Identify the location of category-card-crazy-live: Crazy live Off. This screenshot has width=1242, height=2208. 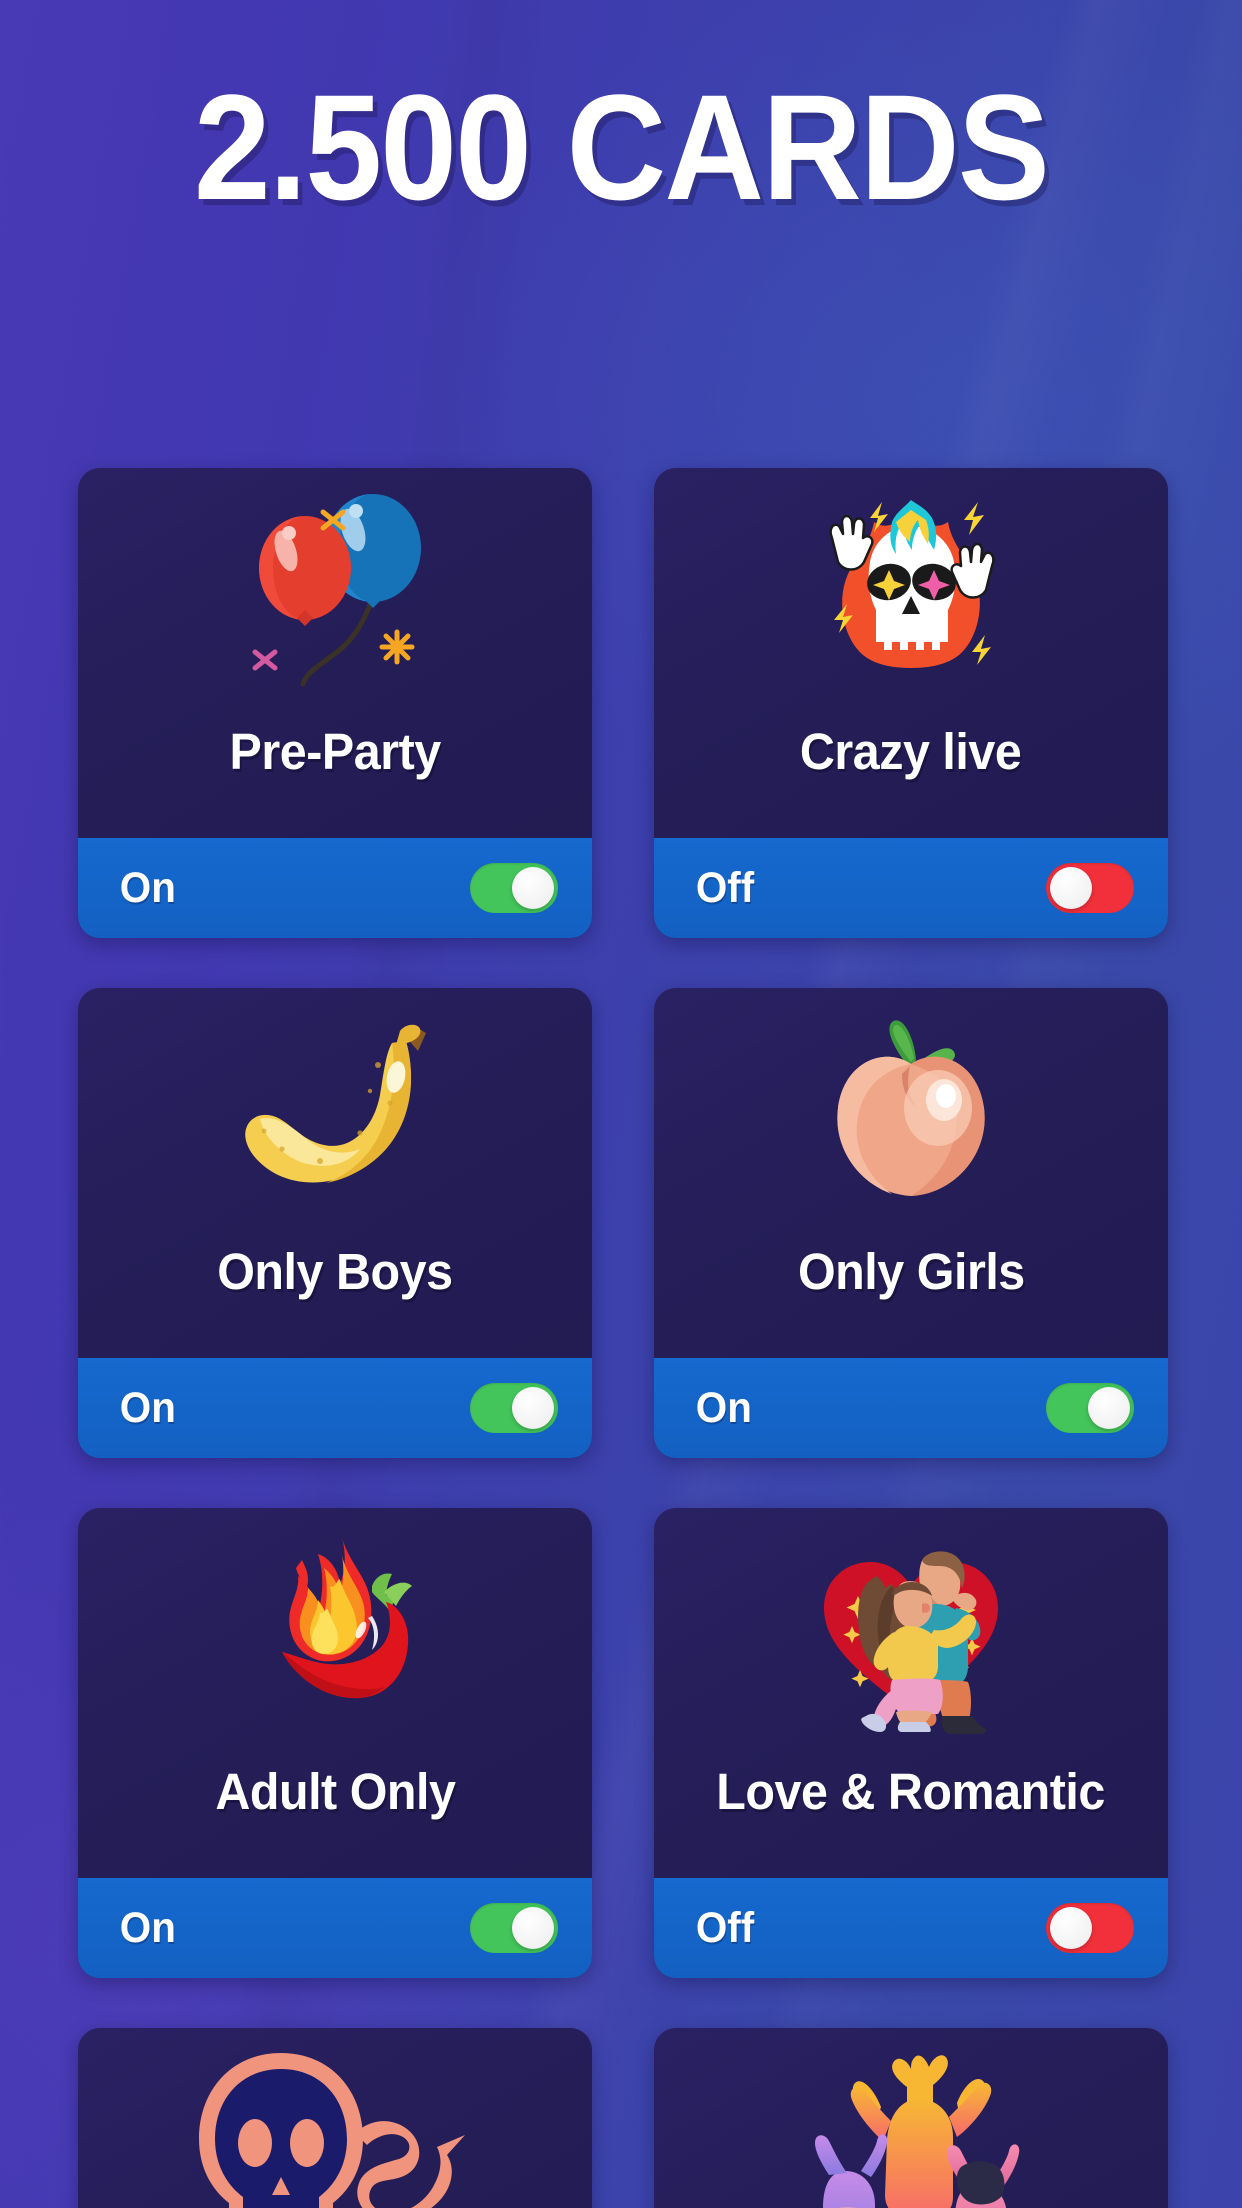
(911, 703).